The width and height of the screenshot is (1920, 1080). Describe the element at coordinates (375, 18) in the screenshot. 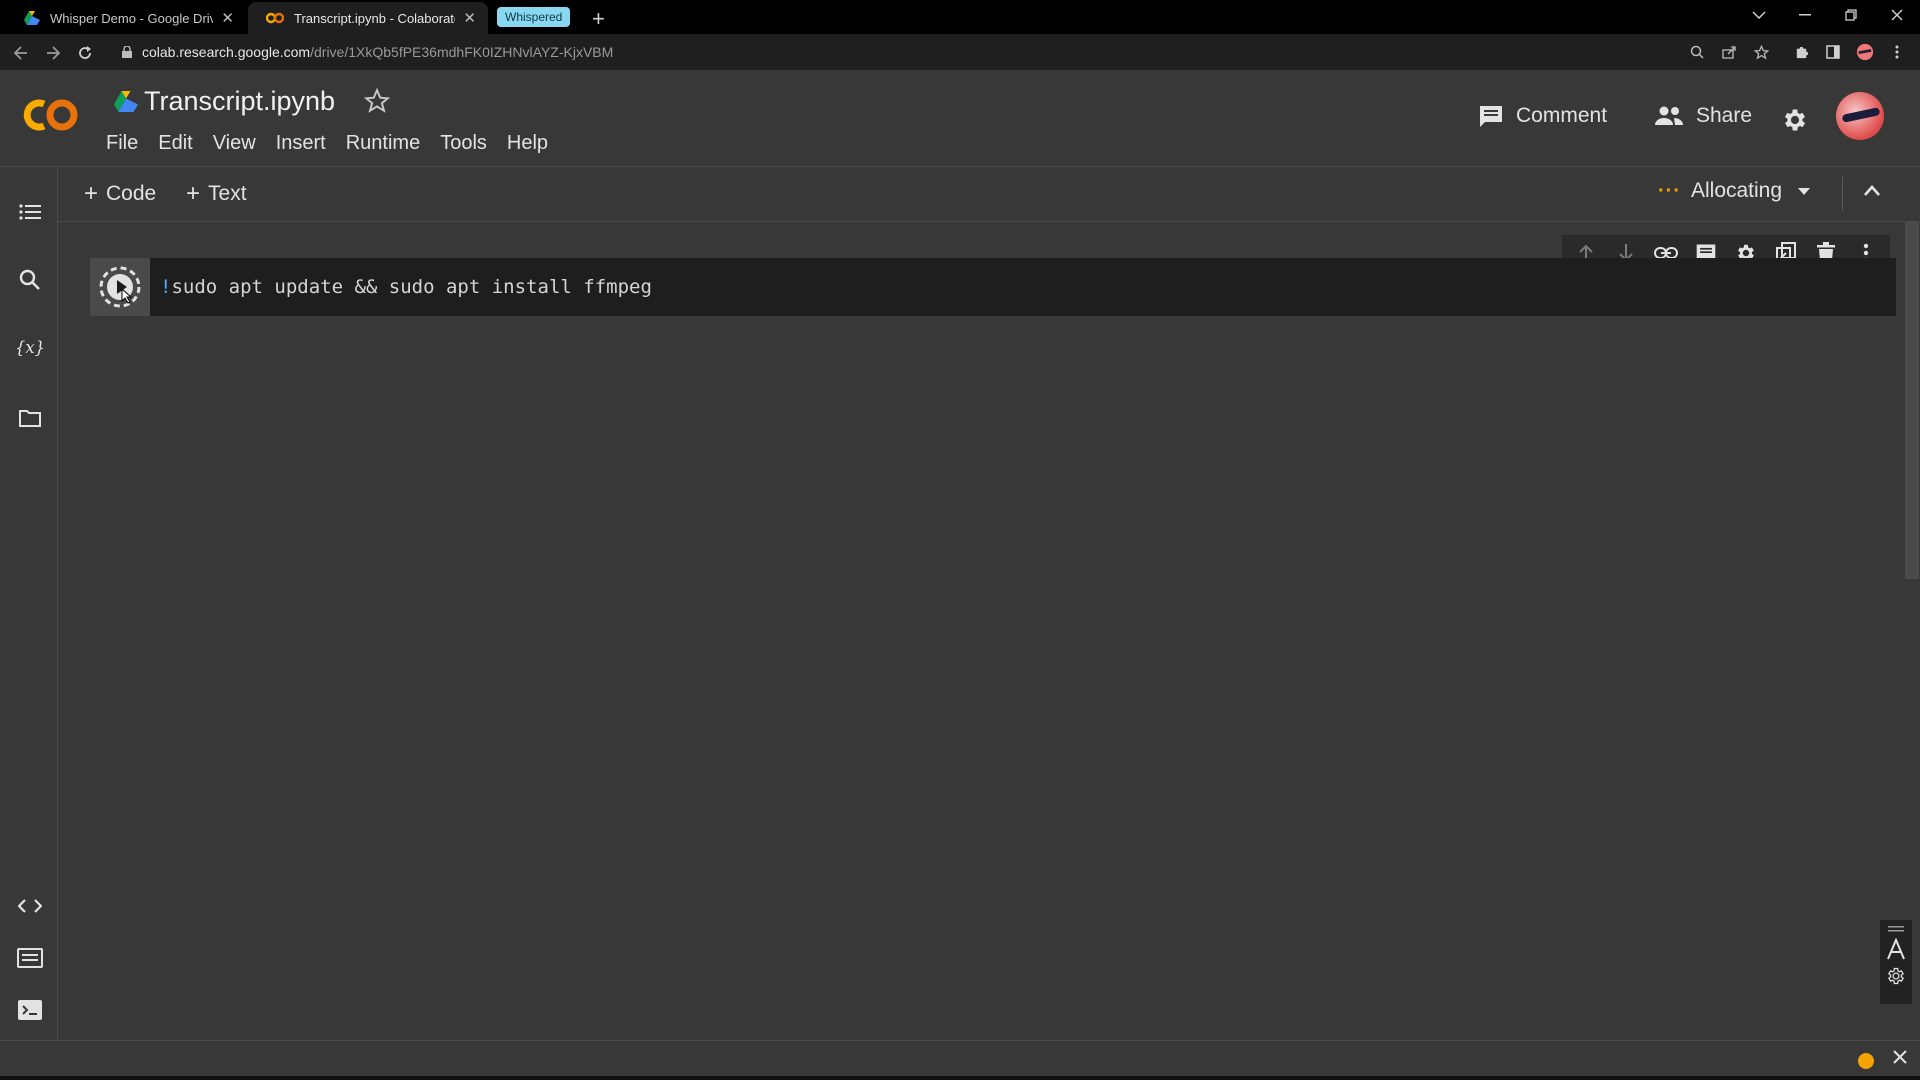

I see `tab-title: Transcript.ipynb - Colaboratory` at that location.